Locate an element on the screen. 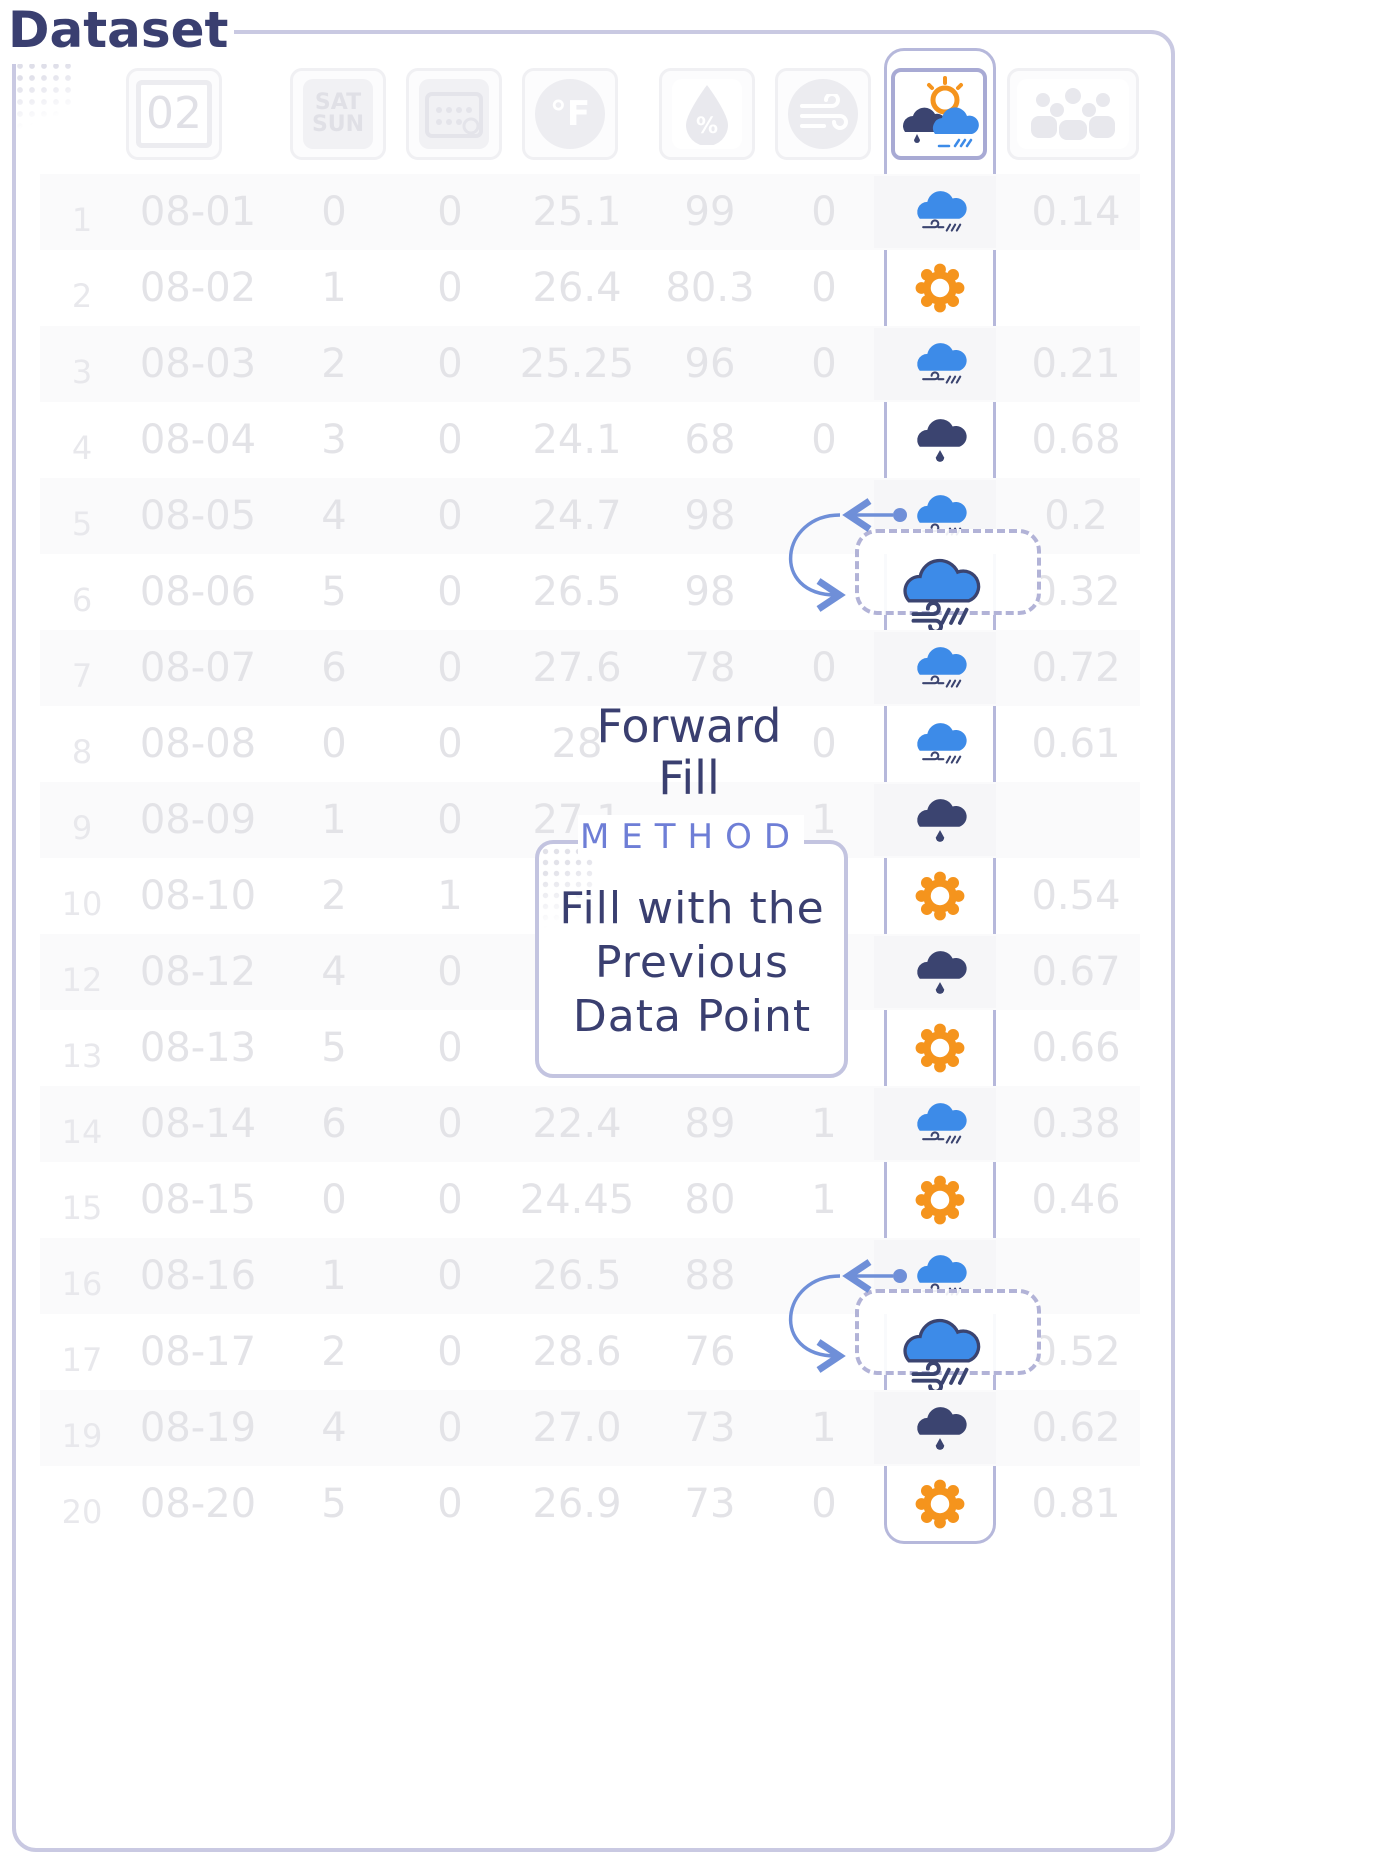 The height and width of the screenshot is (1859, 1400). cell-value: 0.61 is located at coordinates (1076, 744).